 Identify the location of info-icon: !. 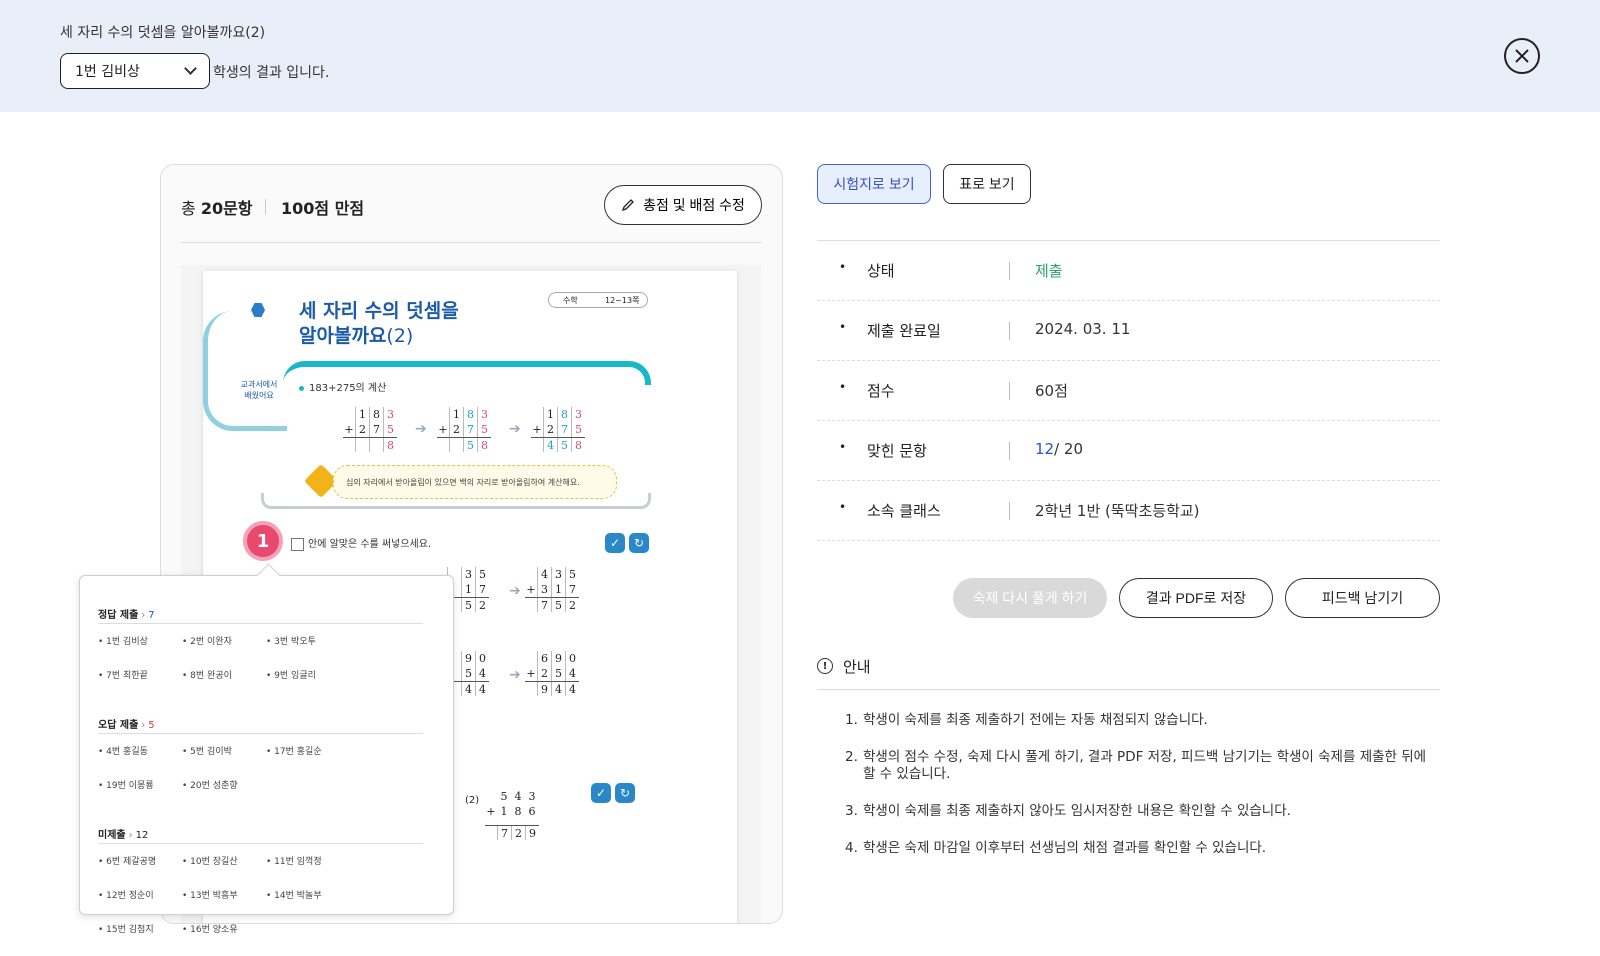
(825, 666).